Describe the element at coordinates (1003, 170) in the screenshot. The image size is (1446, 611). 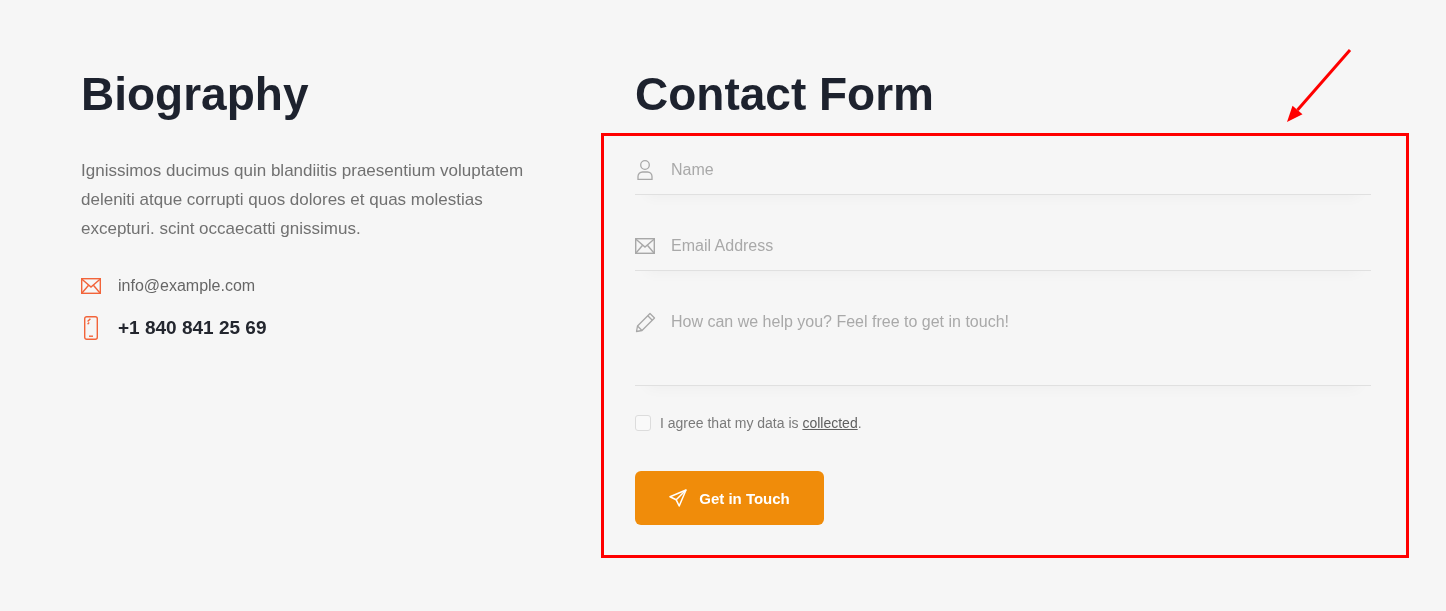
I see `name-field: Name` at that location.